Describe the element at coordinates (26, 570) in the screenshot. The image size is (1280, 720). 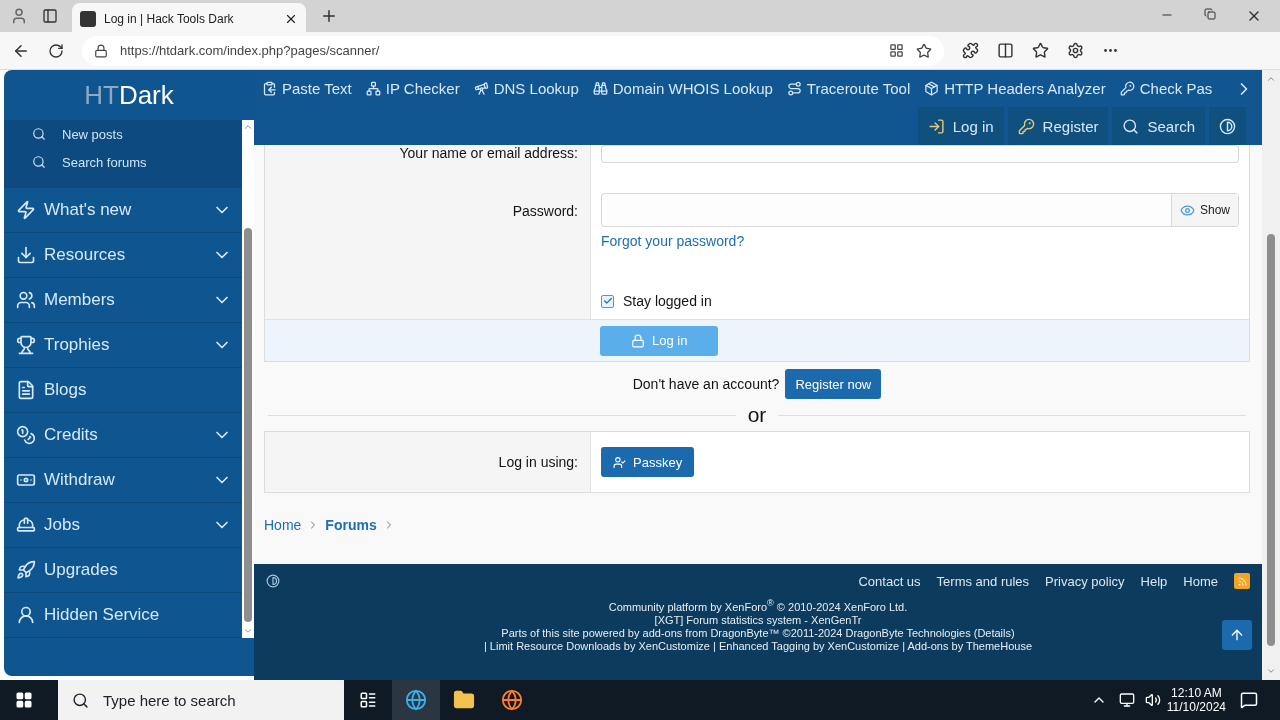
I see `rocket-icon` at that location.